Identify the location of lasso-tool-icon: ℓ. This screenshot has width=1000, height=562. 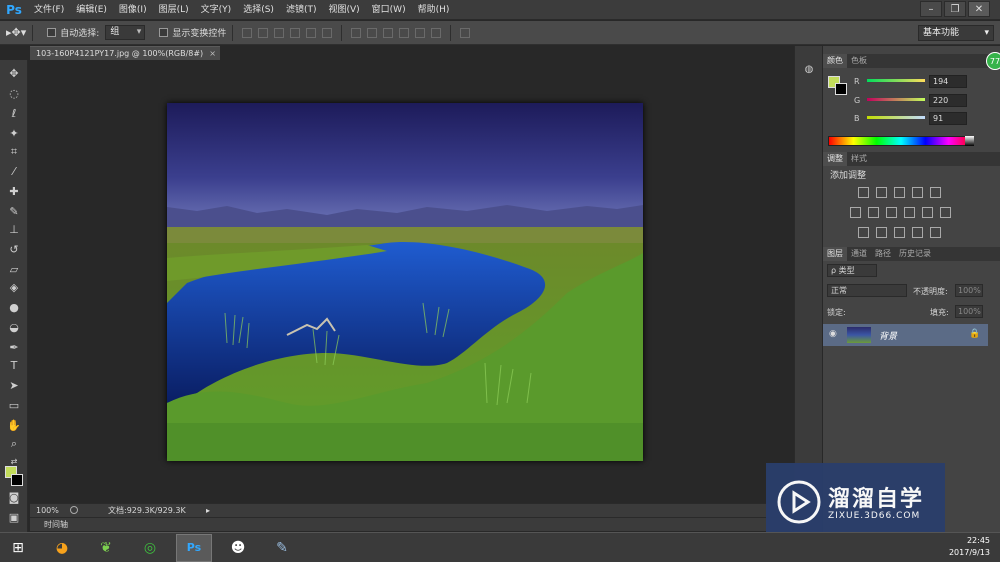
(14, 114).